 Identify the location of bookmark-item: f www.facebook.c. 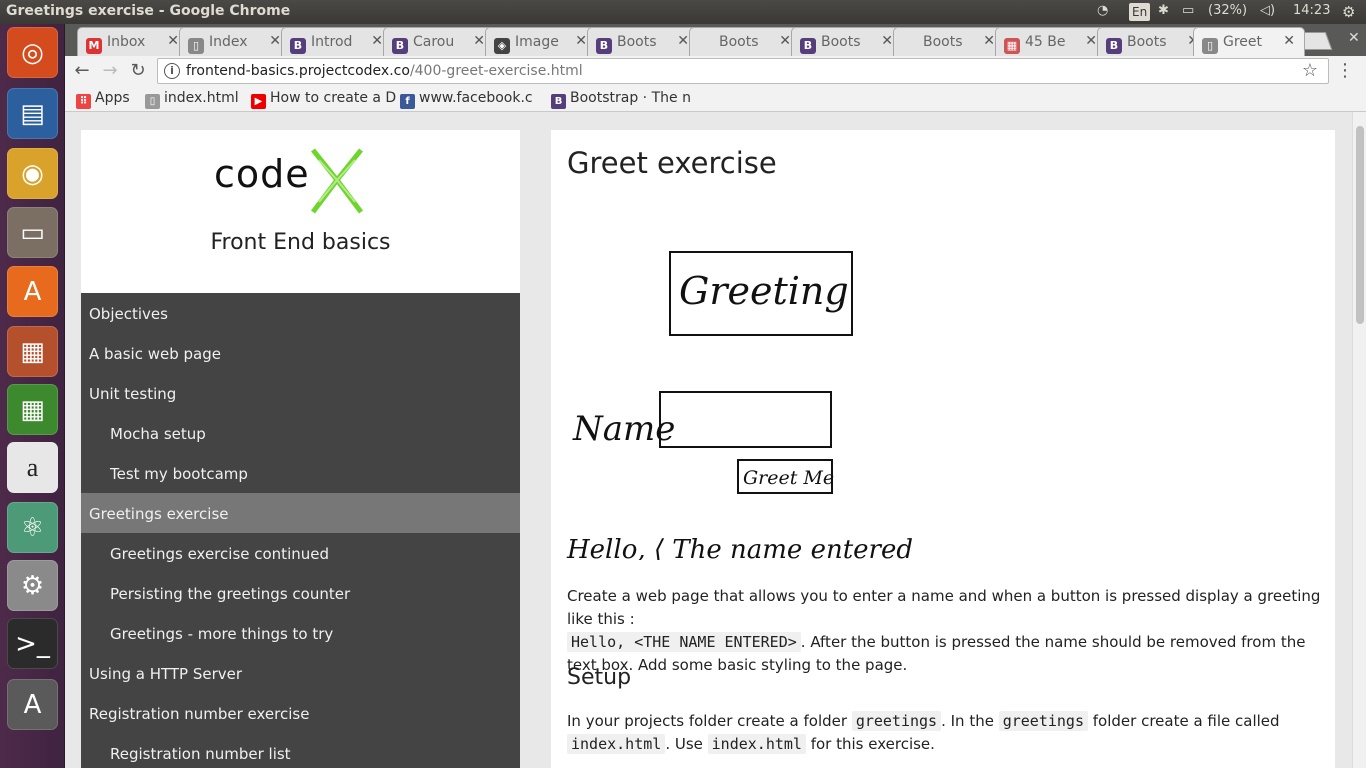
(466, 99).